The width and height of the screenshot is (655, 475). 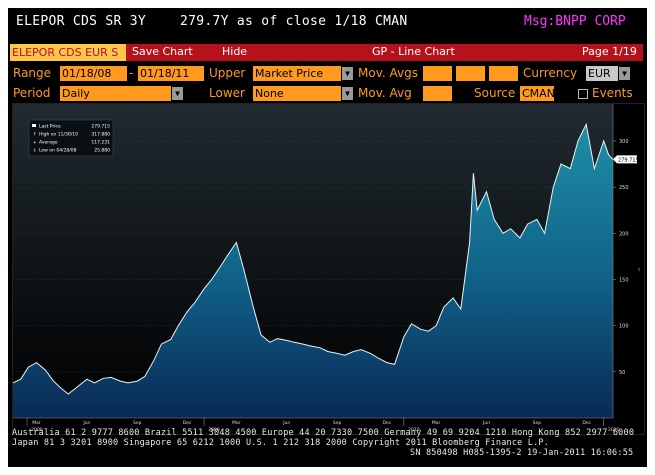 What do you see at coordinates (100, 143) in the screenshot?
I see `legend-value-average: 117.231` at bounding box center [100, 143].